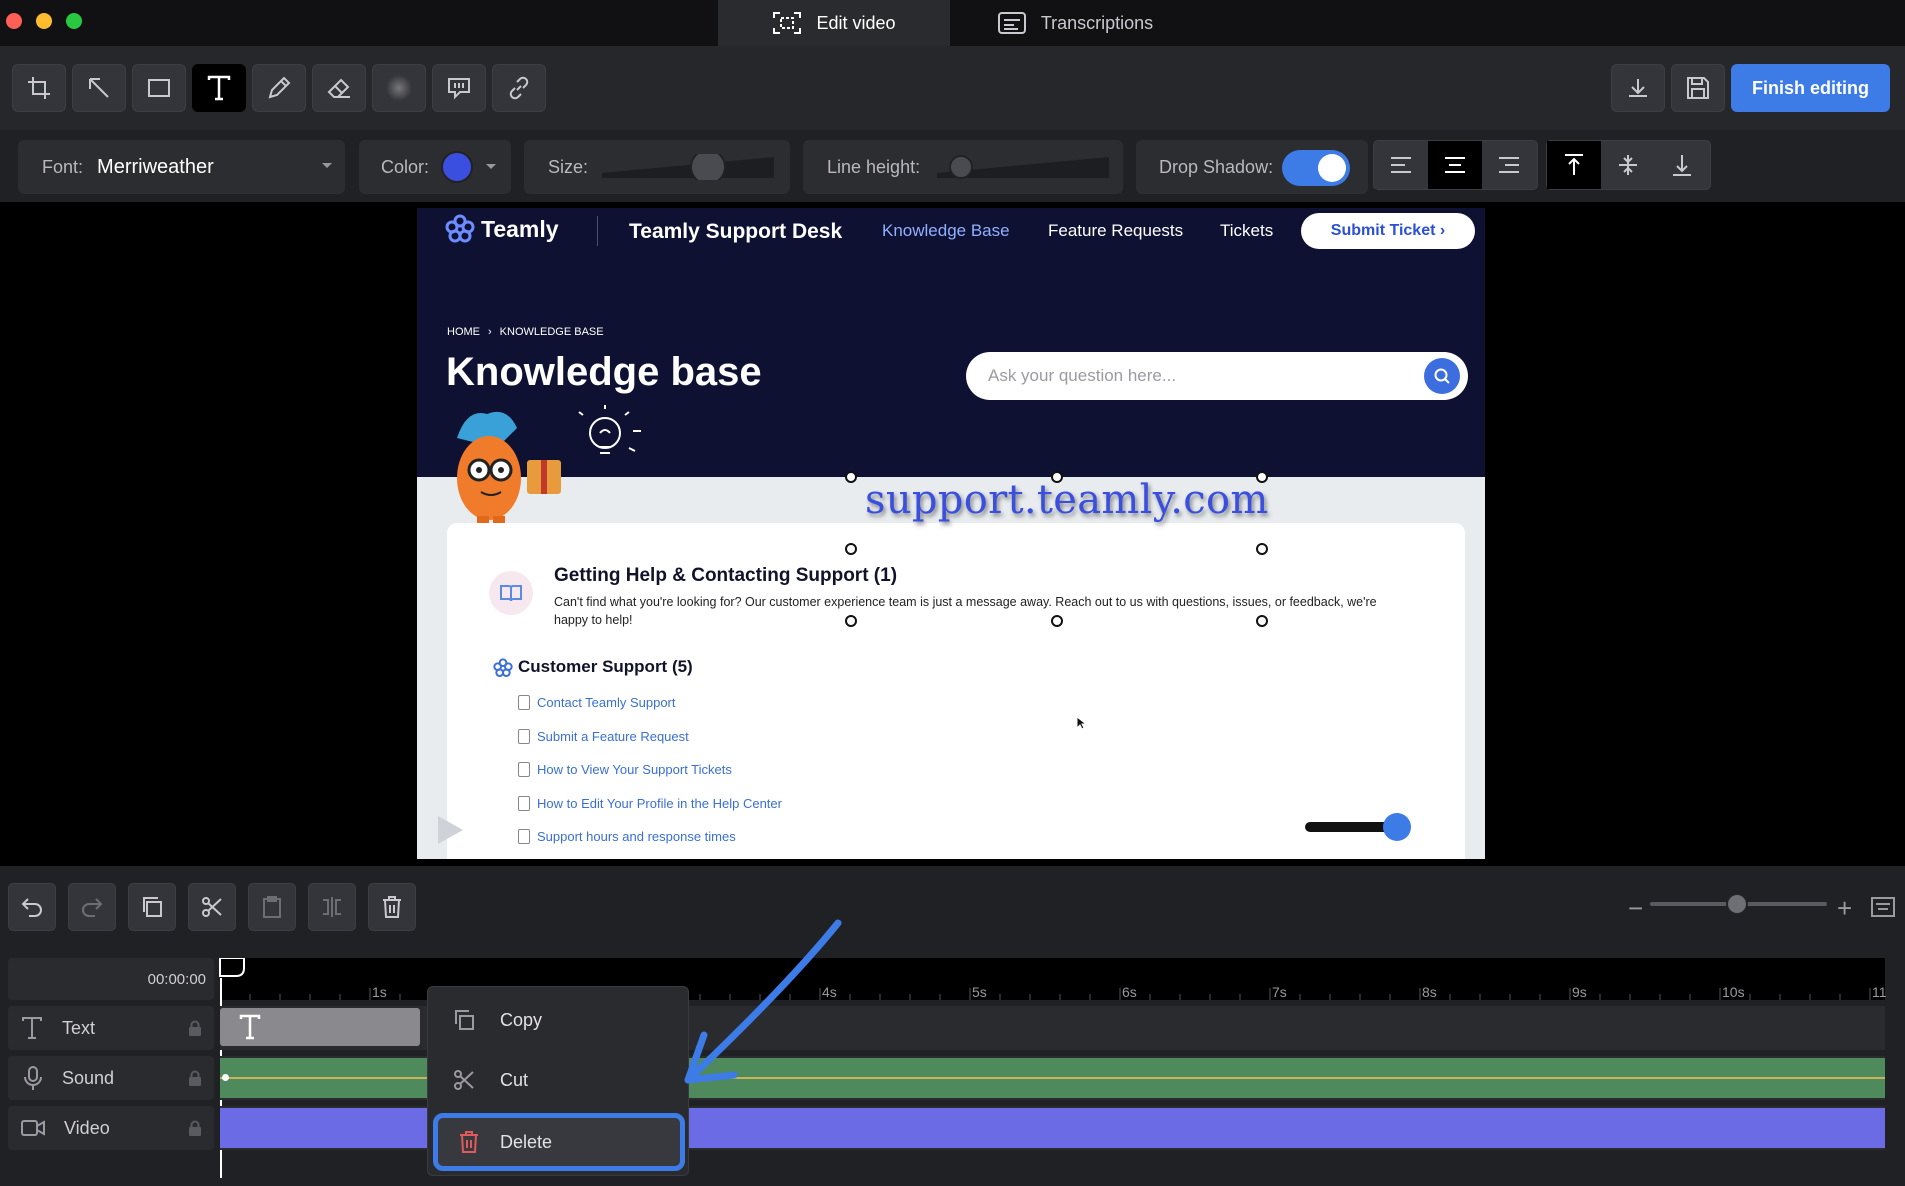 This screenshot has height=1186, width=1905. What do you see at coordinates (99, 88) in the screenshot?
I see `arrow-tool-button` at bounding box center [99, 88].